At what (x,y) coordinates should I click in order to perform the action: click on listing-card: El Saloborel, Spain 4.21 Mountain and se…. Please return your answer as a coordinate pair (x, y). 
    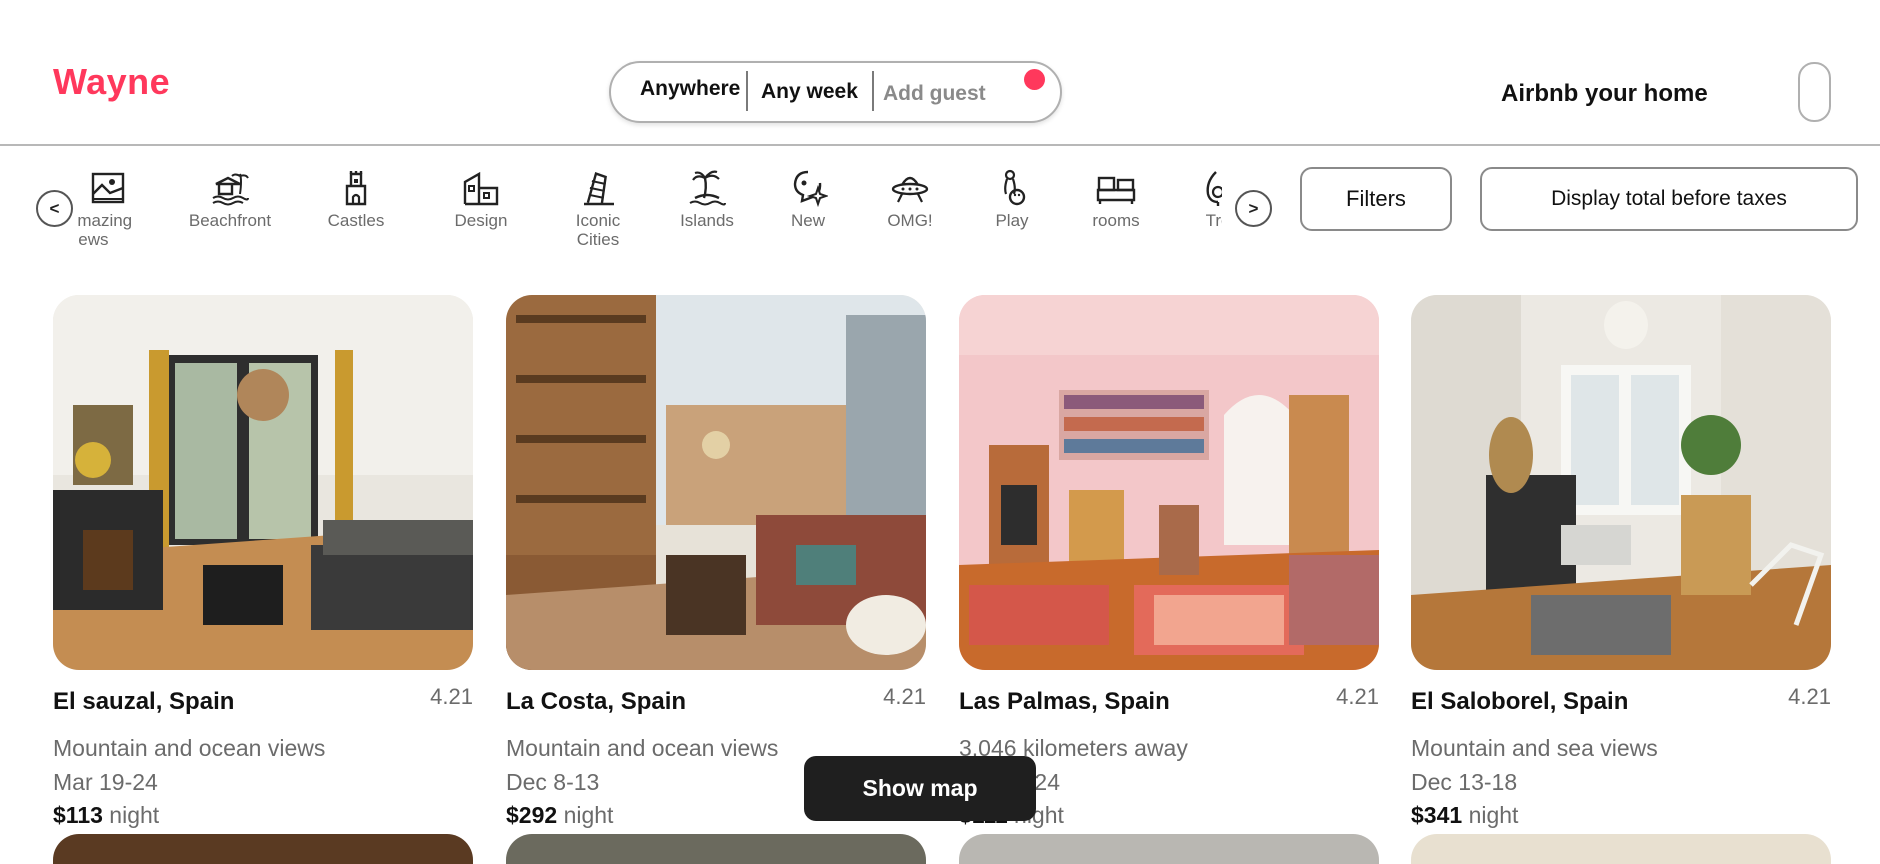
    Looking at the image, I should click on (1621, 561).